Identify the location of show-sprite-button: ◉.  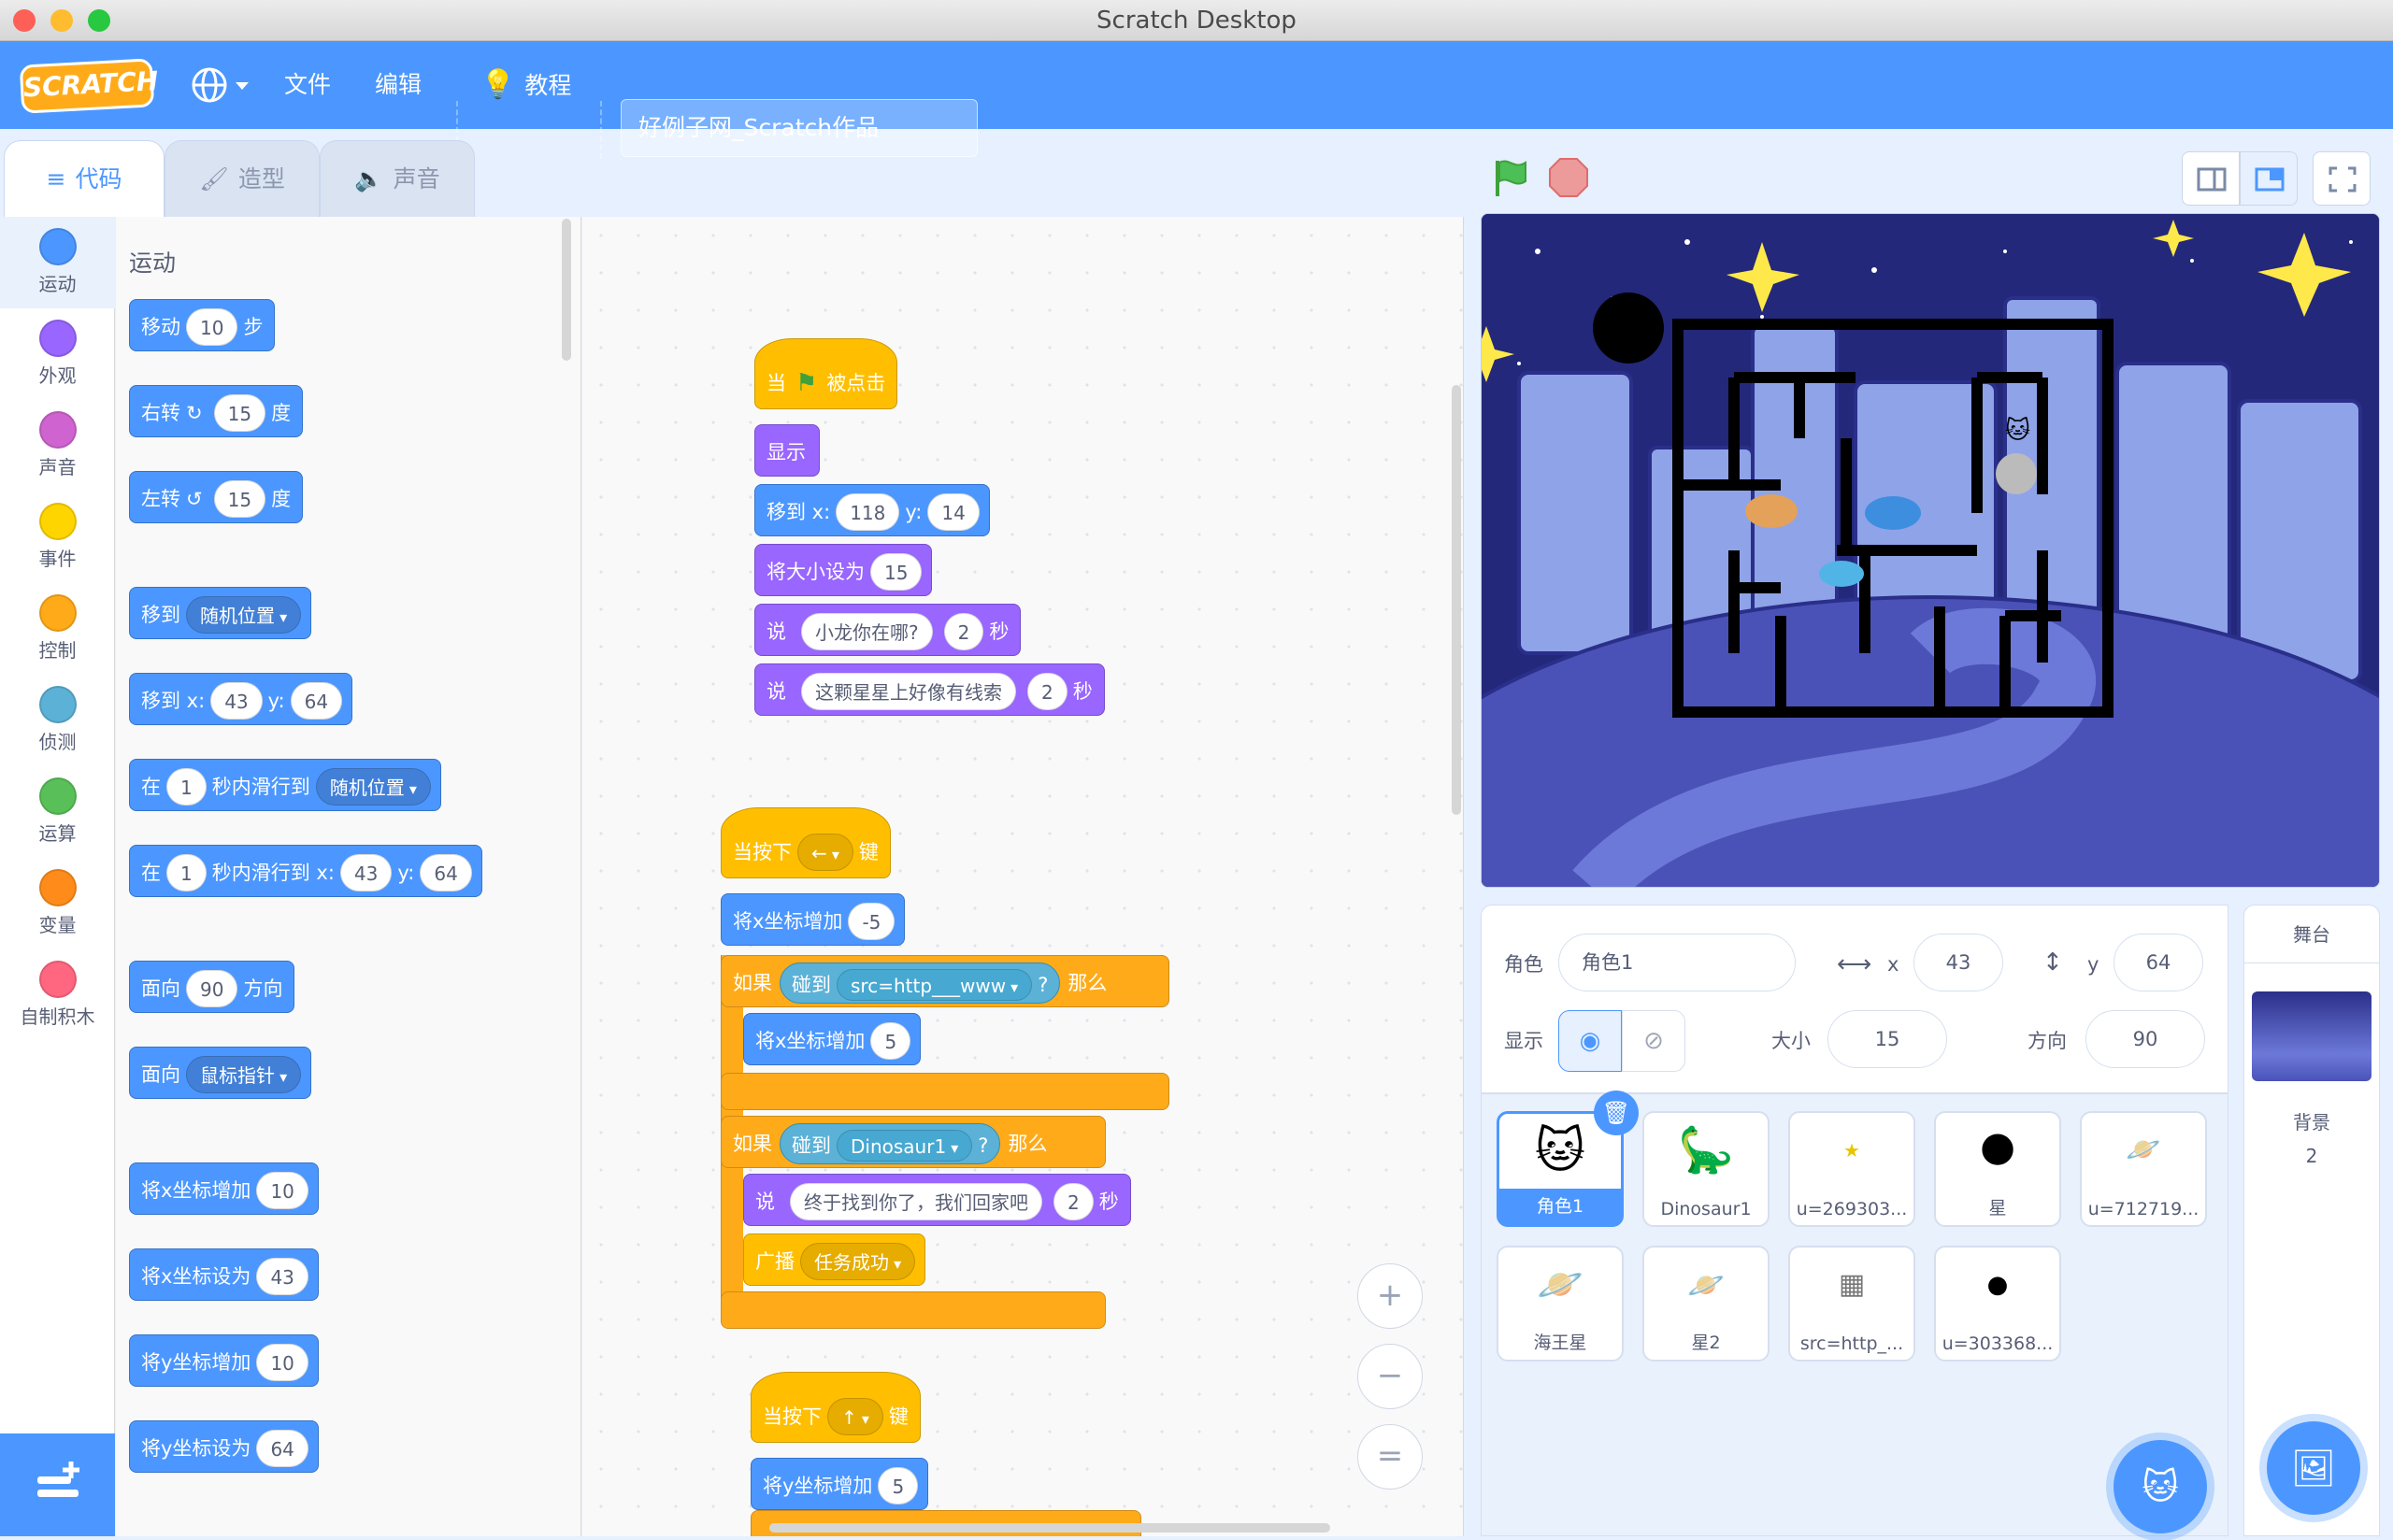
(1590, 1041).